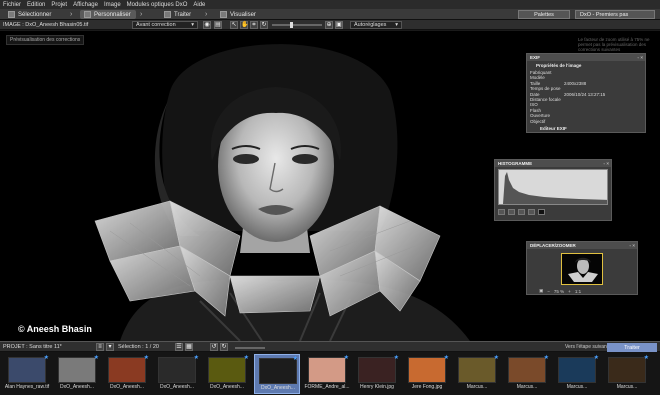 The width and height of the screenshot is (660, 395). I want to click on menu-affichage: Affichage, so click(85, 5).